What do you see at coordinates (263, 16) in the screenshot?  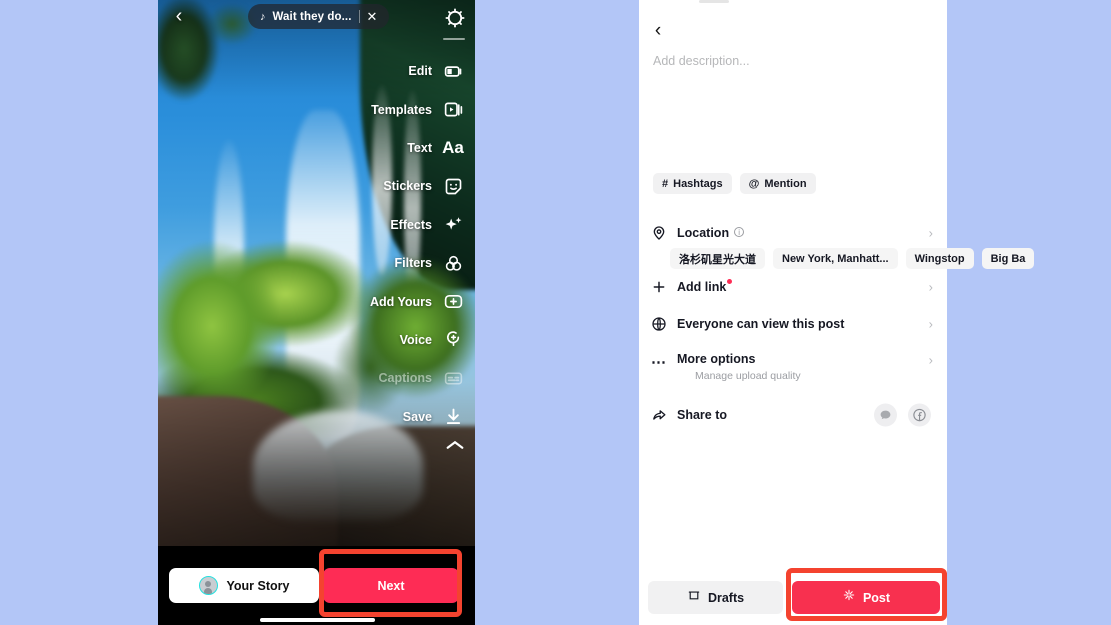 I see `music-note-icon: ♪` at bounding box center [263, 16].